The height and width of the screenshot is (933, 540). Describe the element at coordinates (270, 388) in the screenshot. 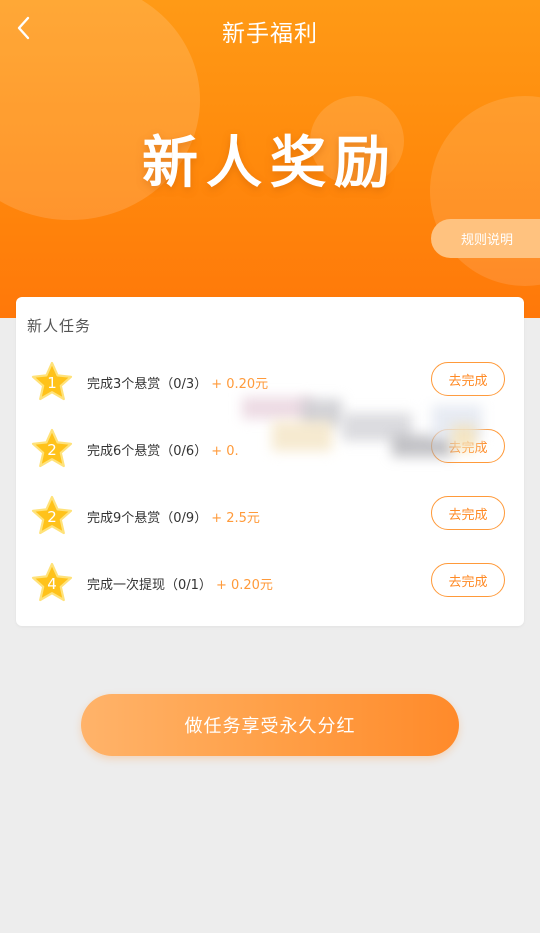

I see `task-row: 1 完成3个悬赏（0/3） + 0.20元 去完成` at that location.